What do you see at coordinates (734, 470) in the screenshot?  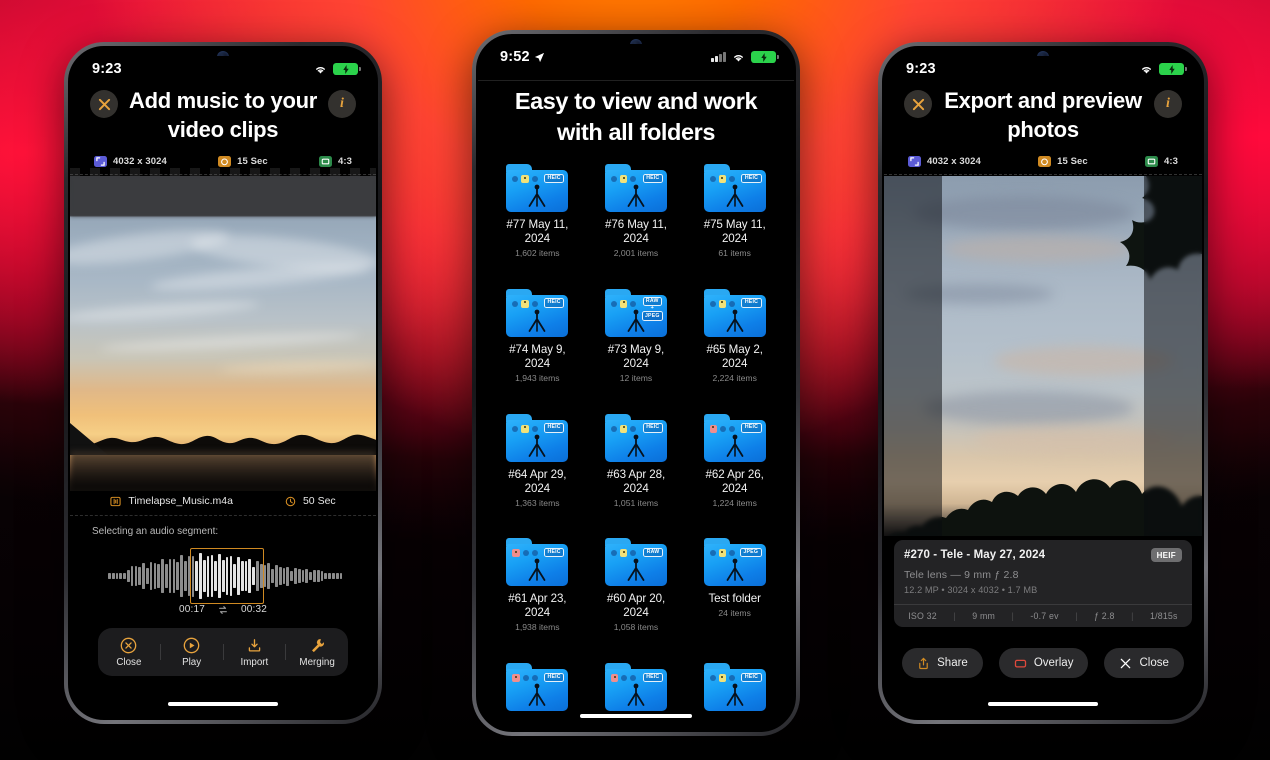 I see `folder-item: HEIC #62 Apr 26, 2024 1,224 items` at bounding box center [734, 470].